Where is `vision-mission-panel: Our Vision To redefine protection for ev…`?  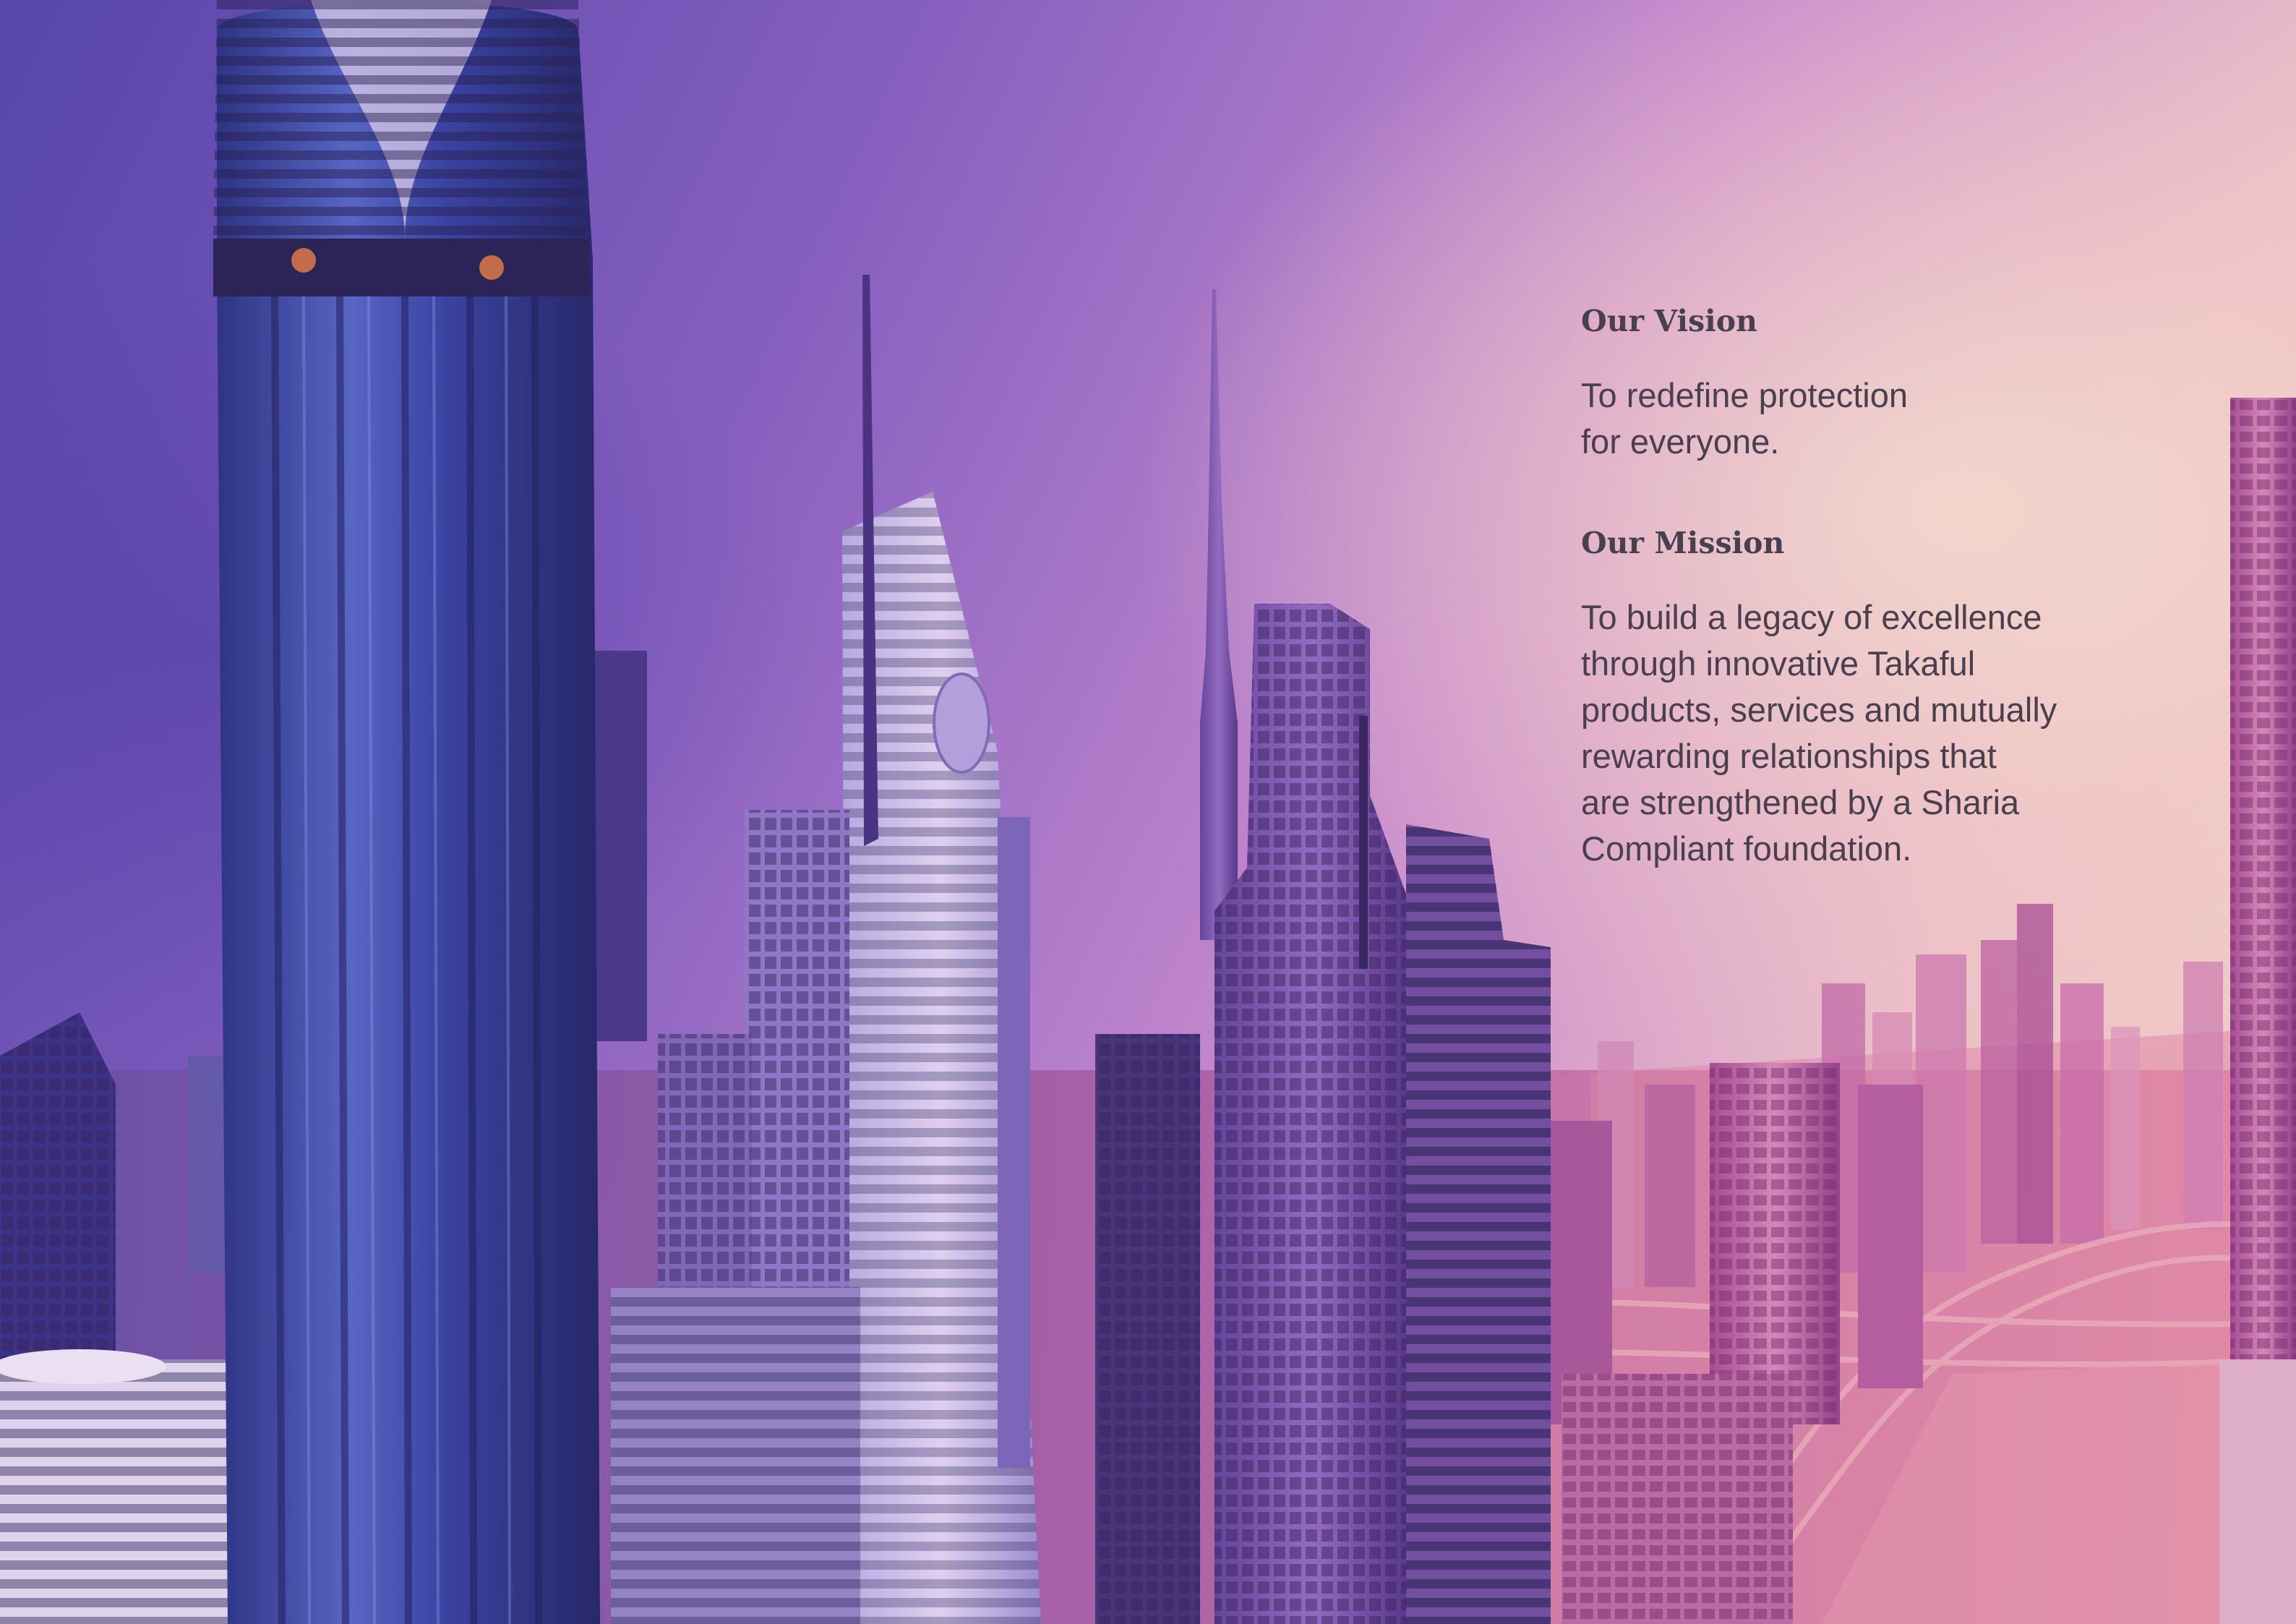
vision-mission-panel: Our Vision To redefine protection for ev… is located at coordinates (1855, 587).